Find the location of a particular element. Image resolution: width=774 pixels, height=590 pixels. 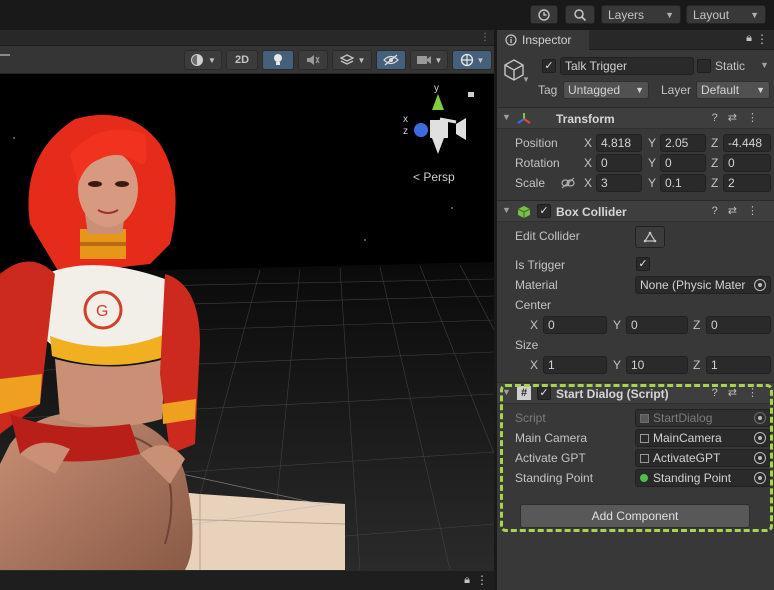

draw-mode-dropdown: ▼ is located at coordinates (203, 60).